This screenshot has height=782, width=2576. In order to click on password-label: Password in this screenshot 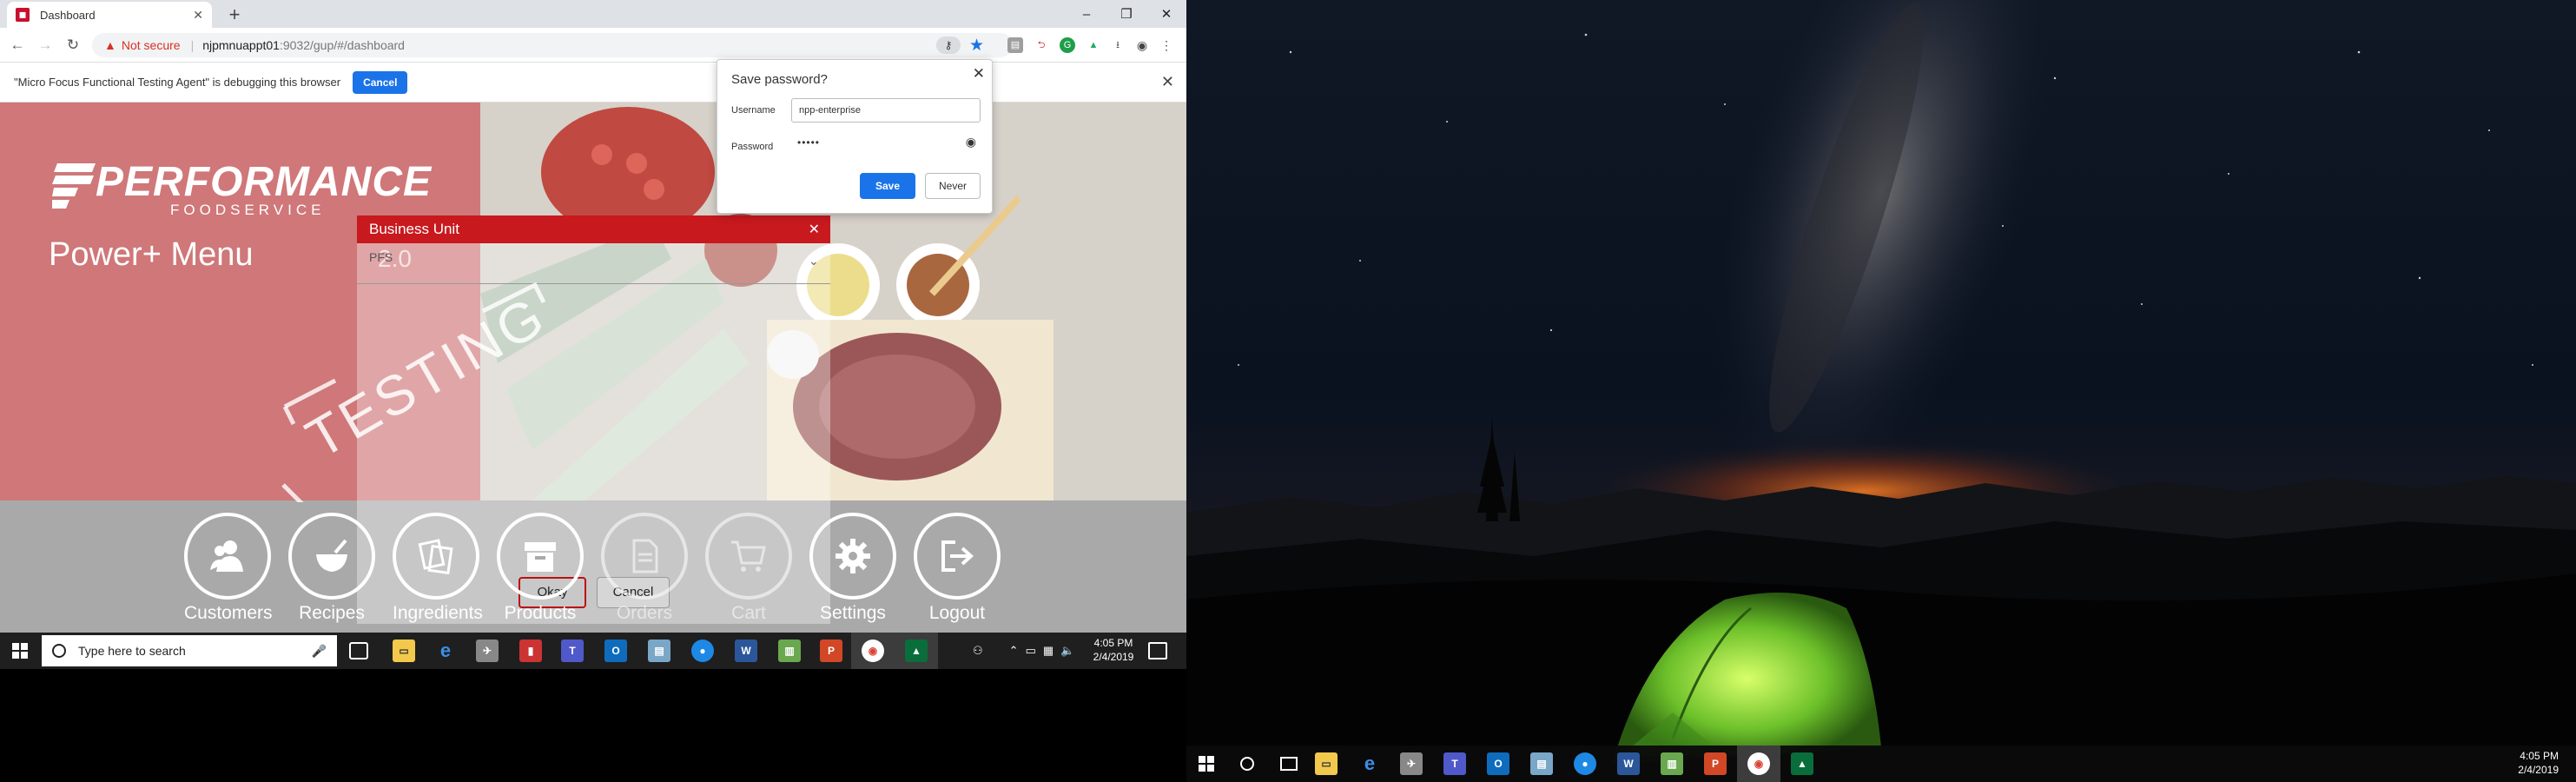, I will do `click(752, 147)`.